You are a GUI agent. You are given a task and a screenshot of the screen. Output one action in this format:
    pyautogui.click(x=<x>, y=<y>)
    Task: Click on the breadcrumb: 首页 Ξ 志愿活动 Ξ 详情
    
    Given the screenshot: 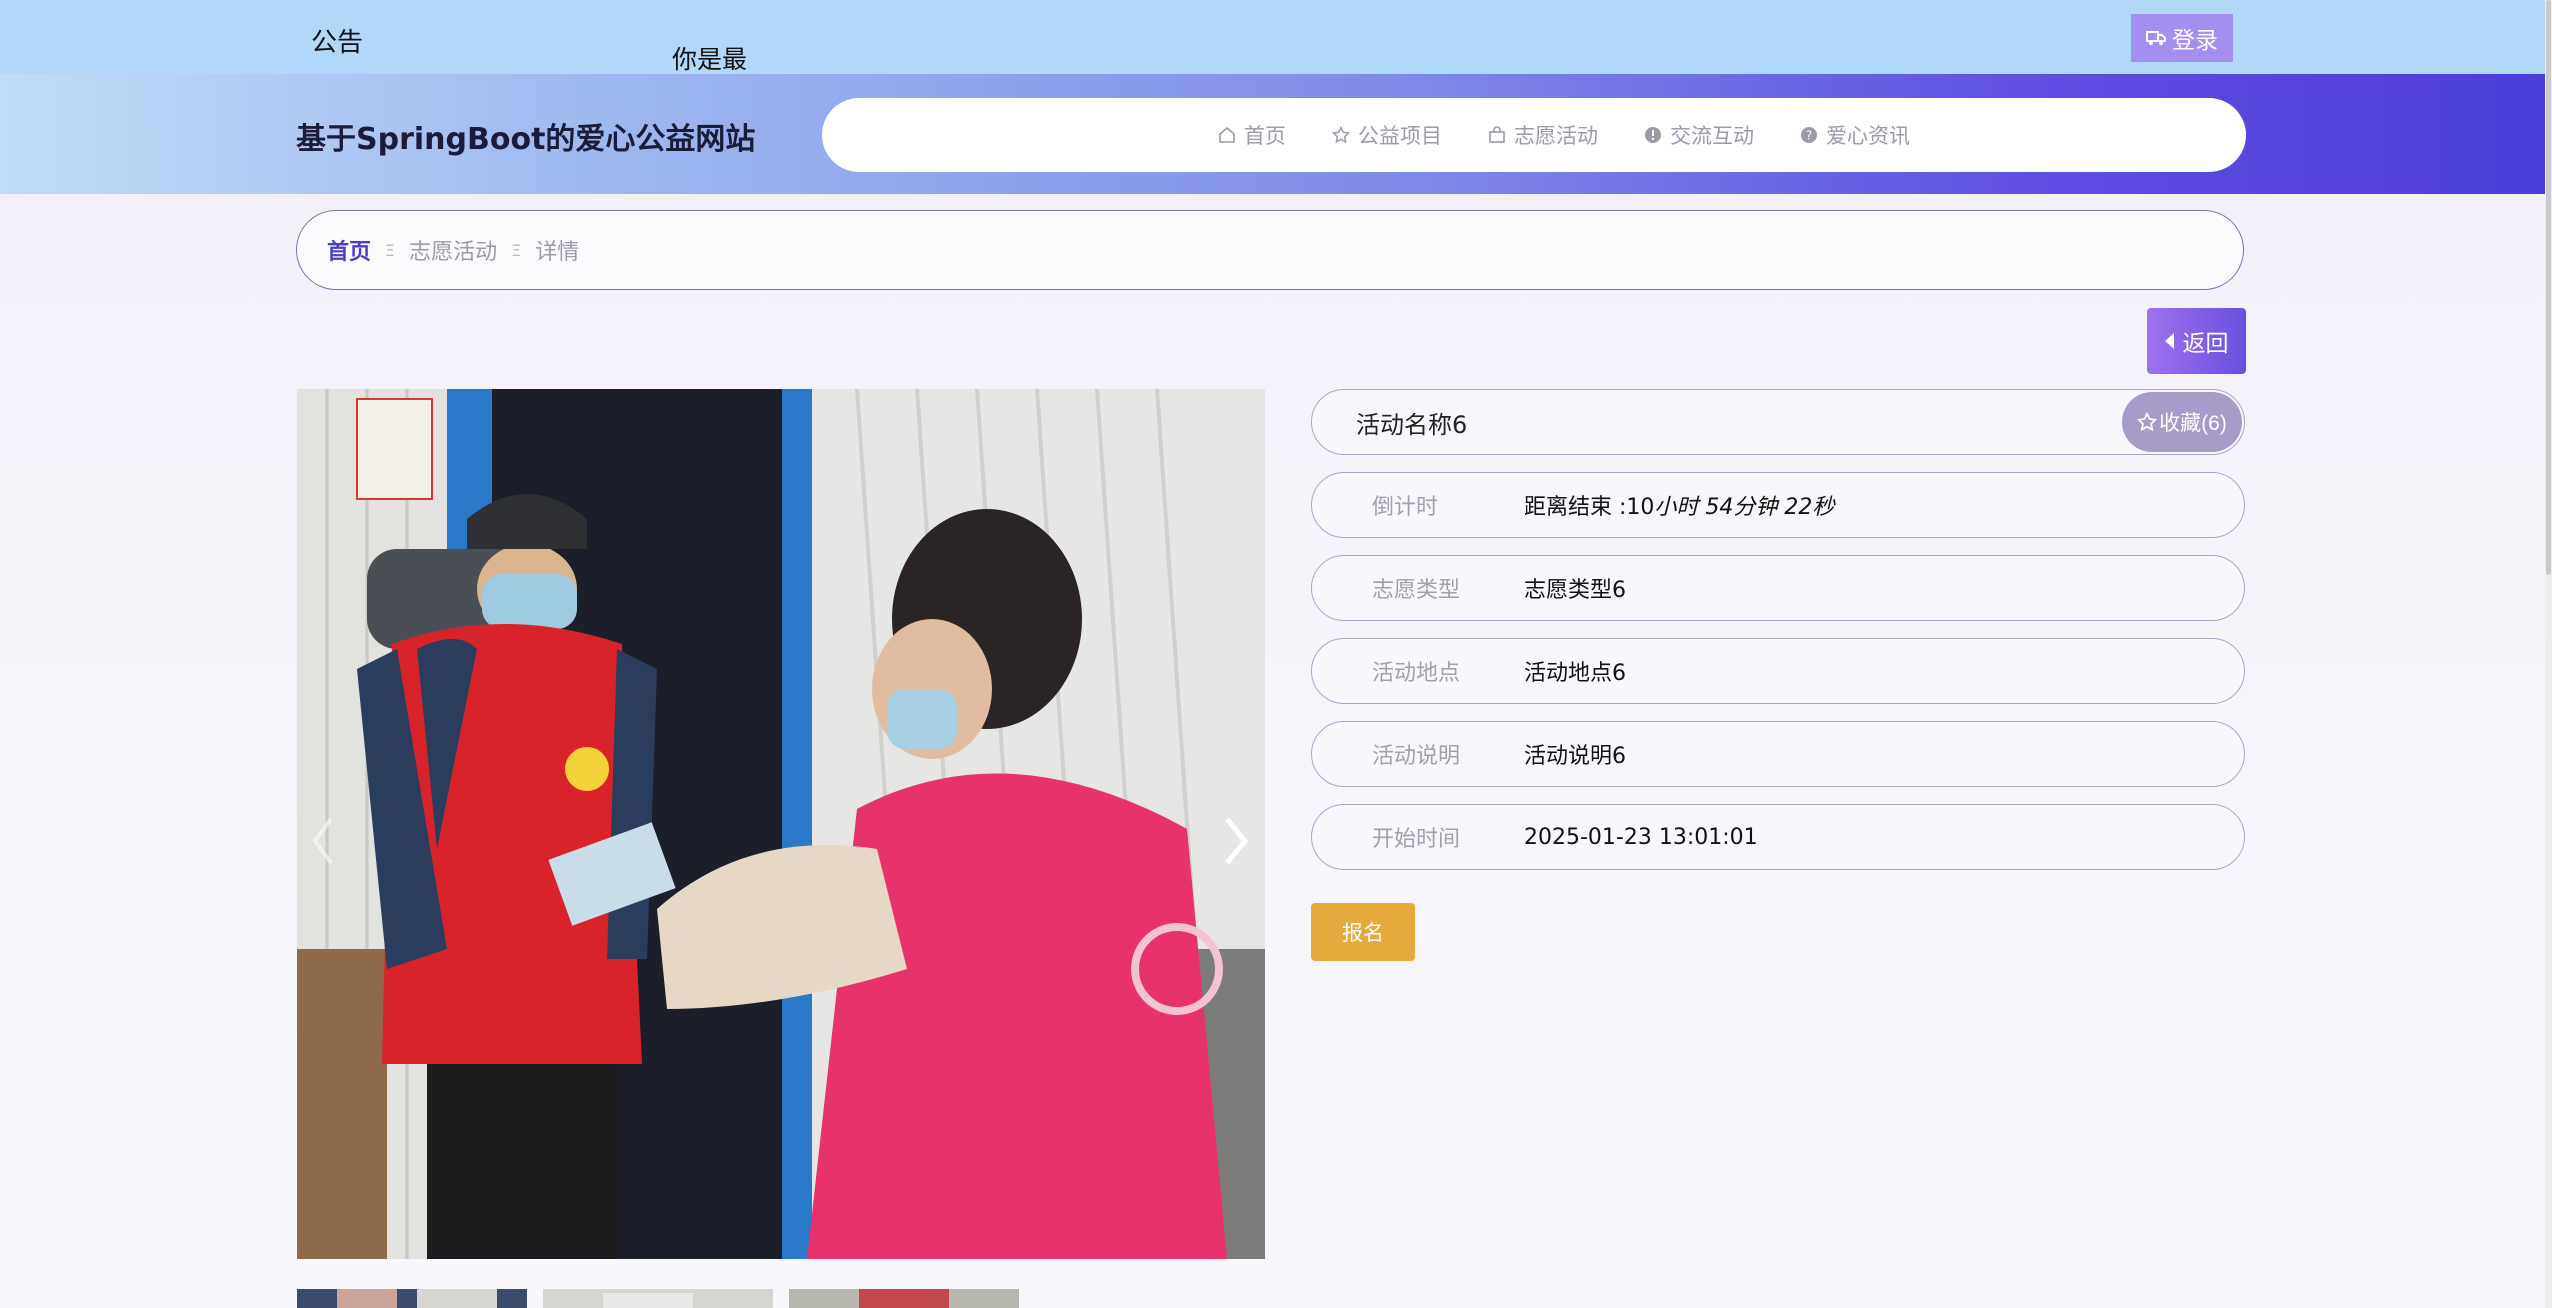 What is the action you would take?
    pyautogui.click(x=1270, y=250)
    